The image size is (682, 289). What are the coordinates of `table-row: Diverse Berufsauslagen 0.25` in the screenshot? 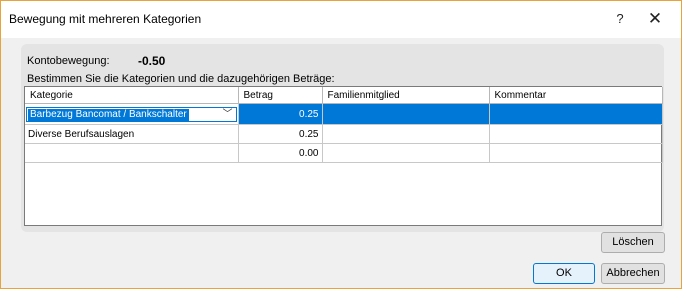 It's located at (344, 134).